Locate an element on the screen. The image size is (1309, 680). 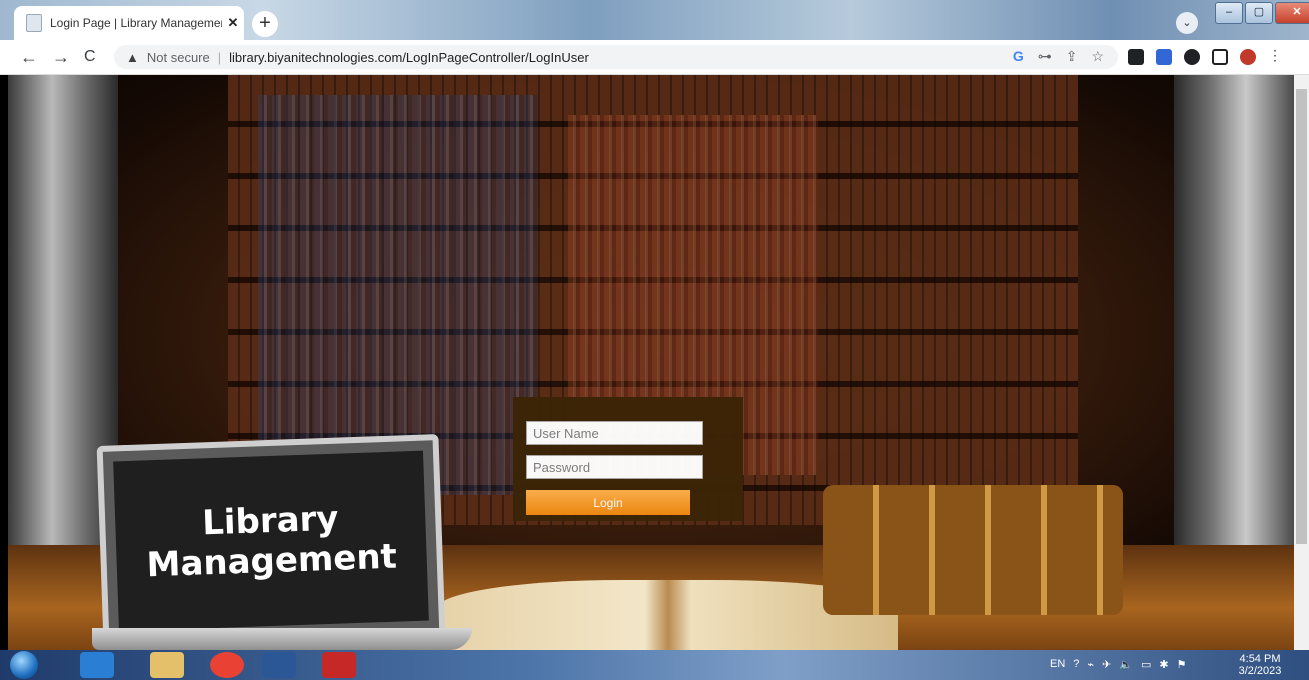
side-panel-icon is located at coordinates (1220, 57).